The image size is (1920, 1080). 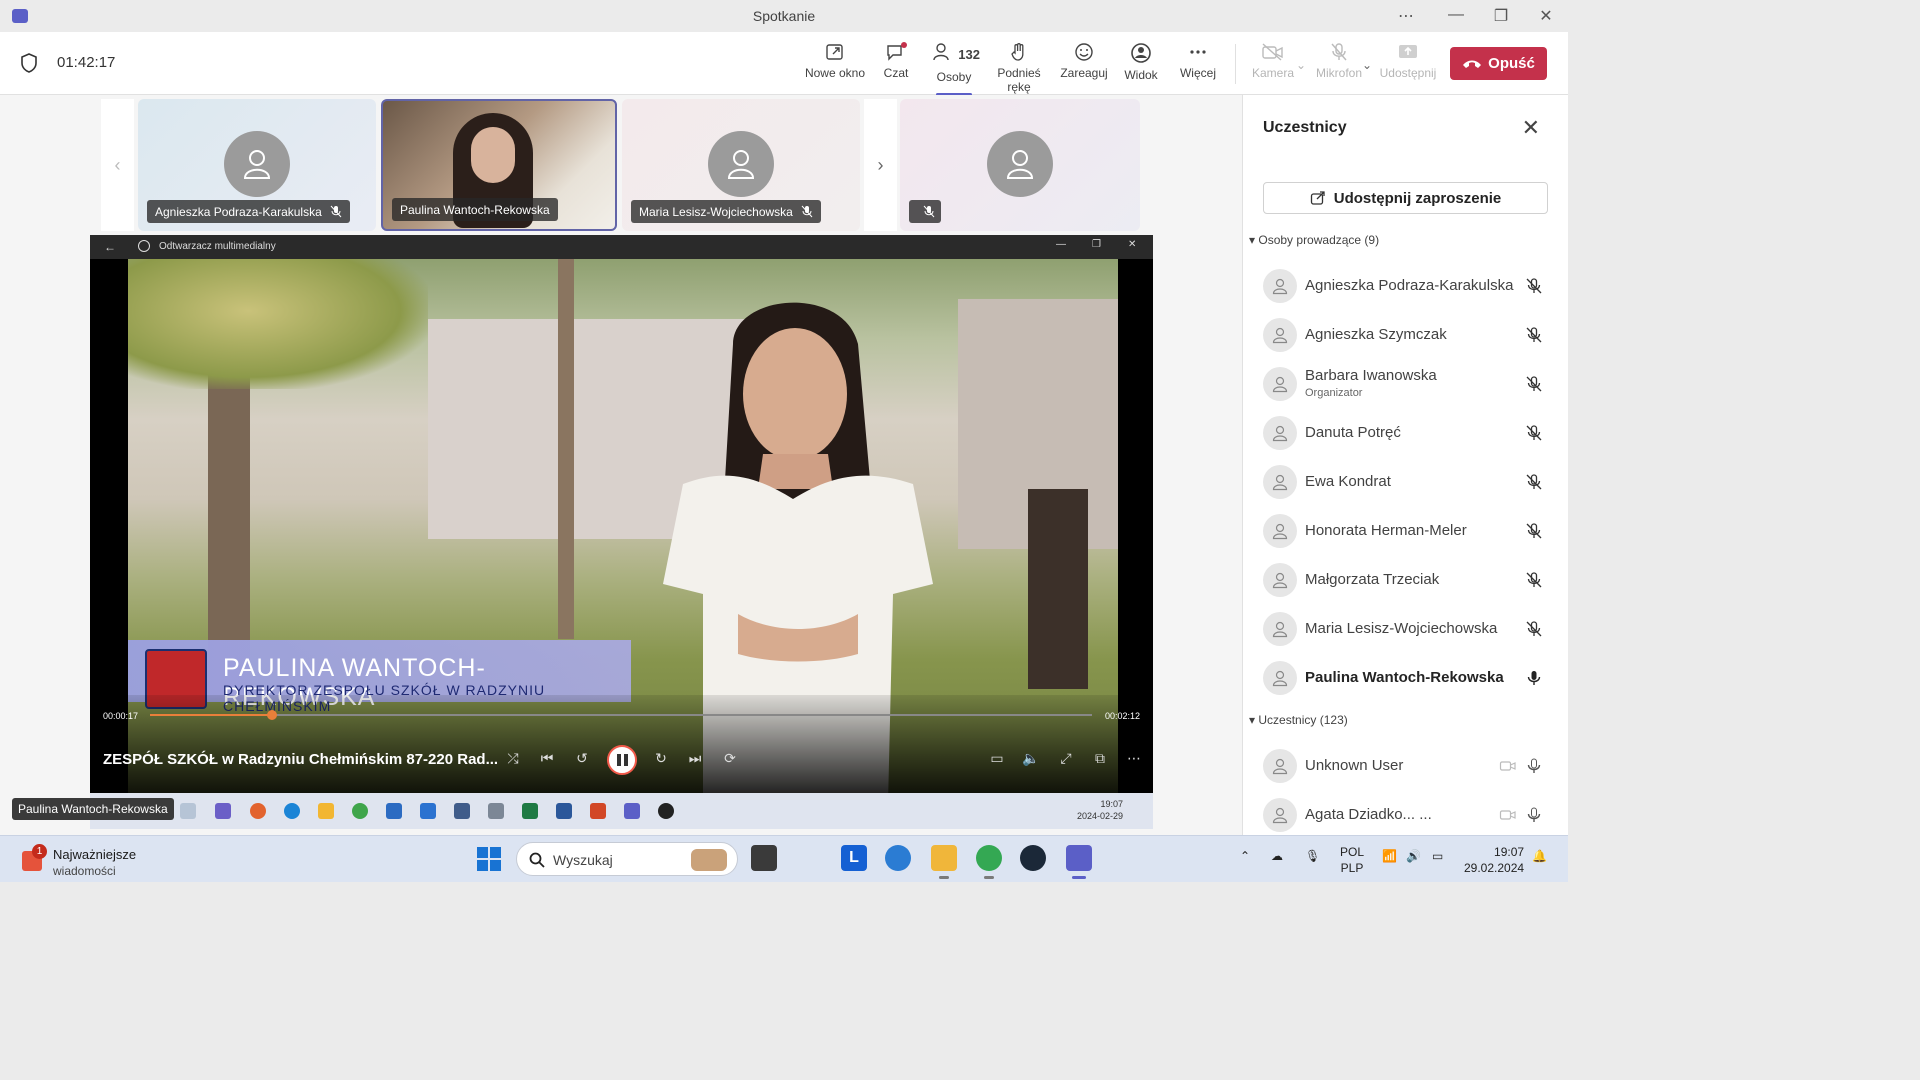 I want to click on seek-bar, so click(x=621, y=715).